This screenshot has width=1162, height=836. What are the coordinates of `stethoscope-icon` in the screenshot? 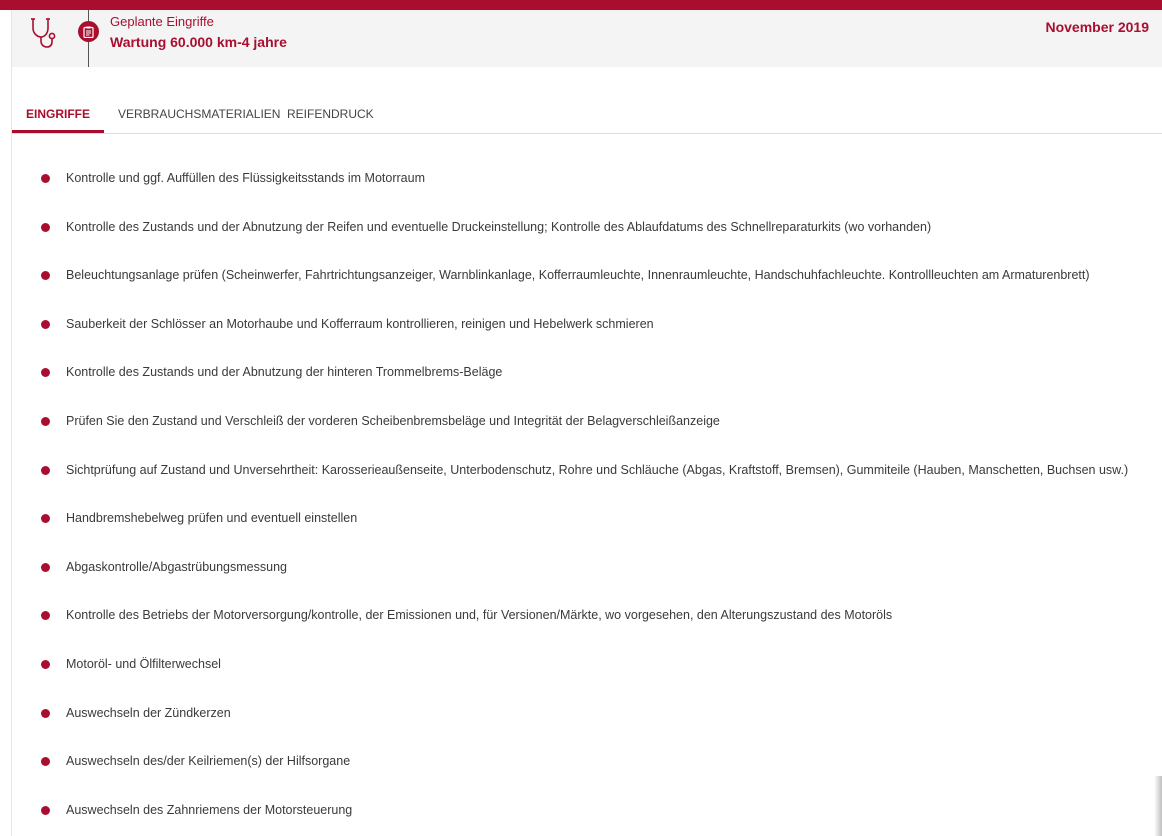 It's located at (43, 33).